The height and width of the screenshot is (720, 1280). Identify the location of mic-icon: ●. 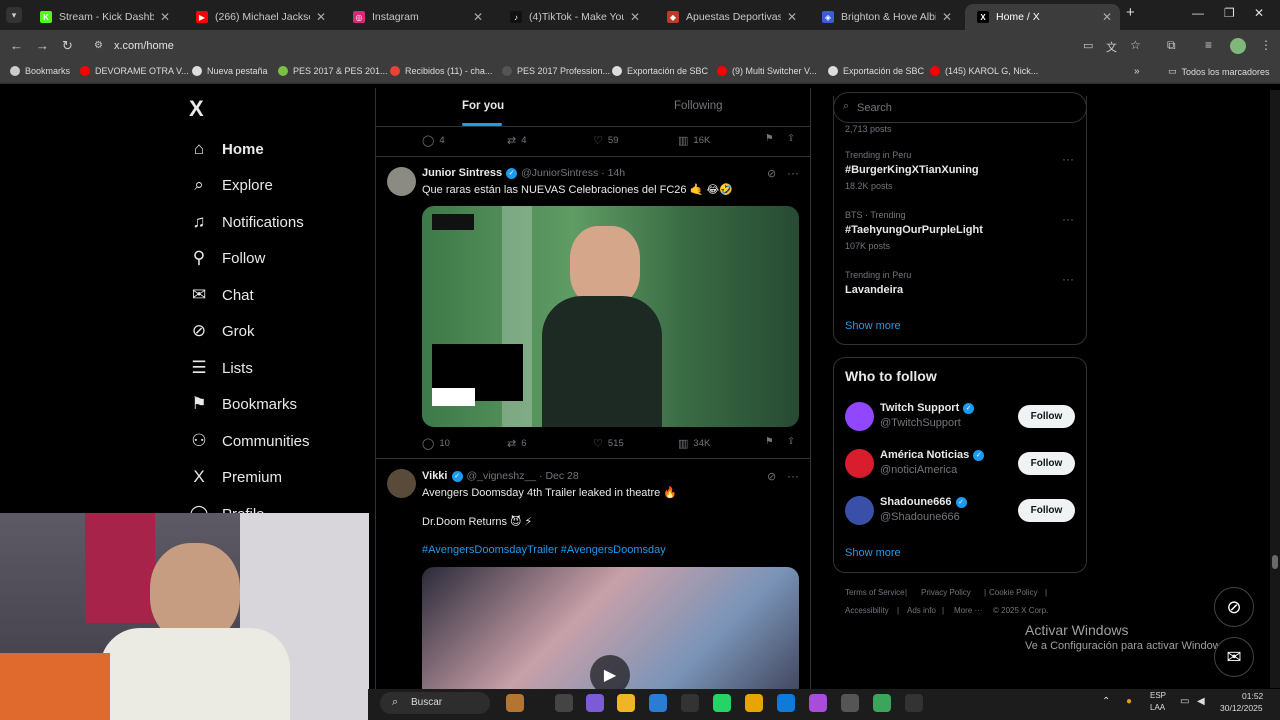
(1129, 701).